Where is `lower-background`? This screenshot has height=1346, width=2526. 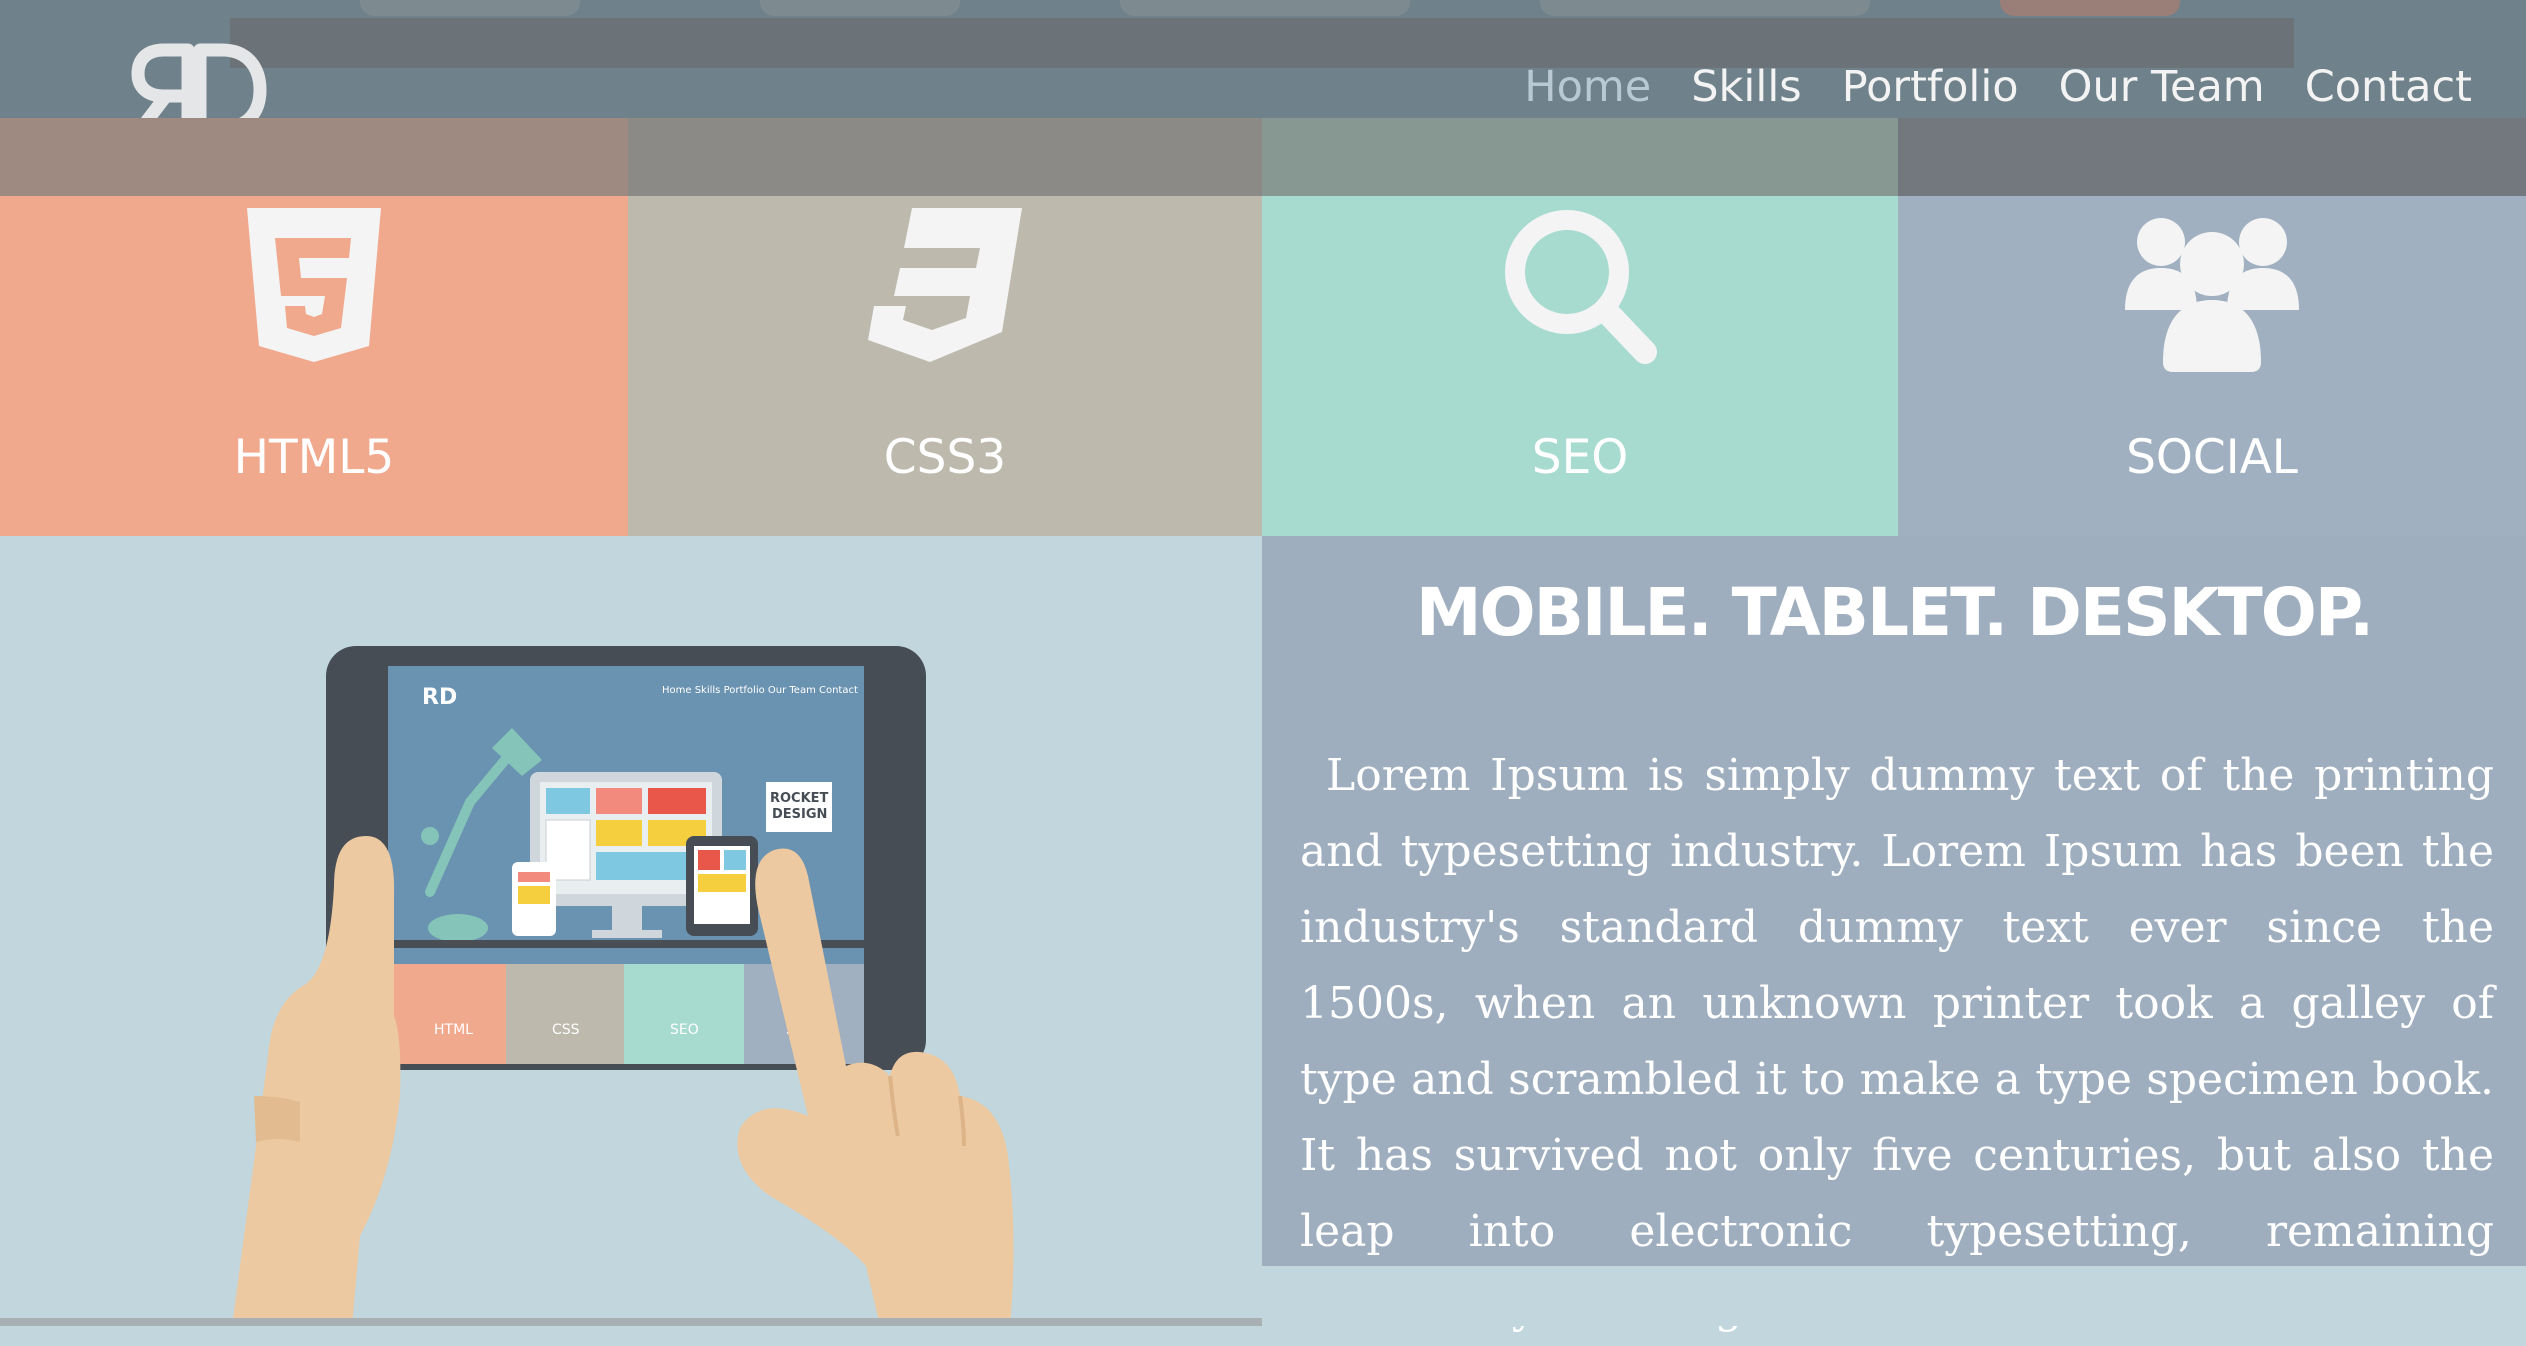 lower-background is located at coordinates (1894, 1296).